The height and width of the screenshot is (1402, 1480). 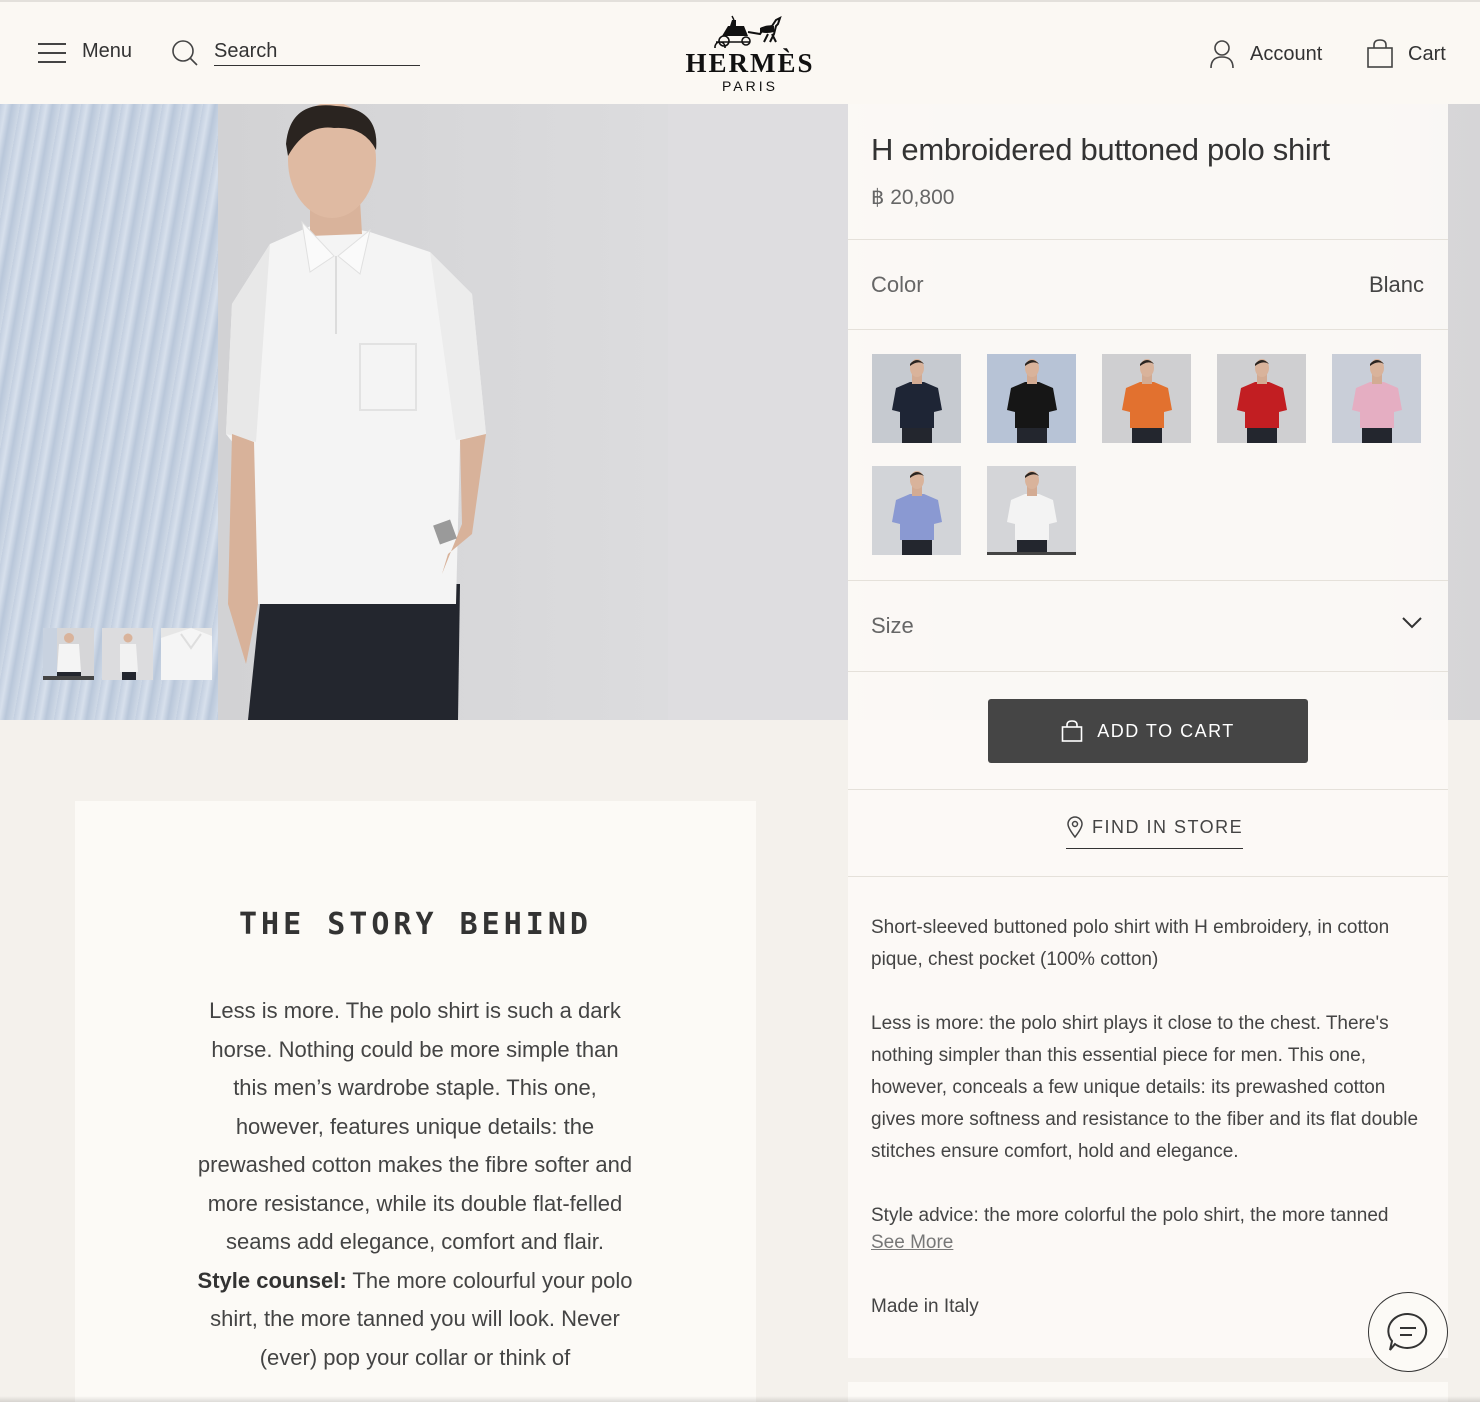 What do you see at coordinates (272, 1280) in the screenshot?
I see `style-counsel-label: Style counsel:` at bounding box center [272, 1280].